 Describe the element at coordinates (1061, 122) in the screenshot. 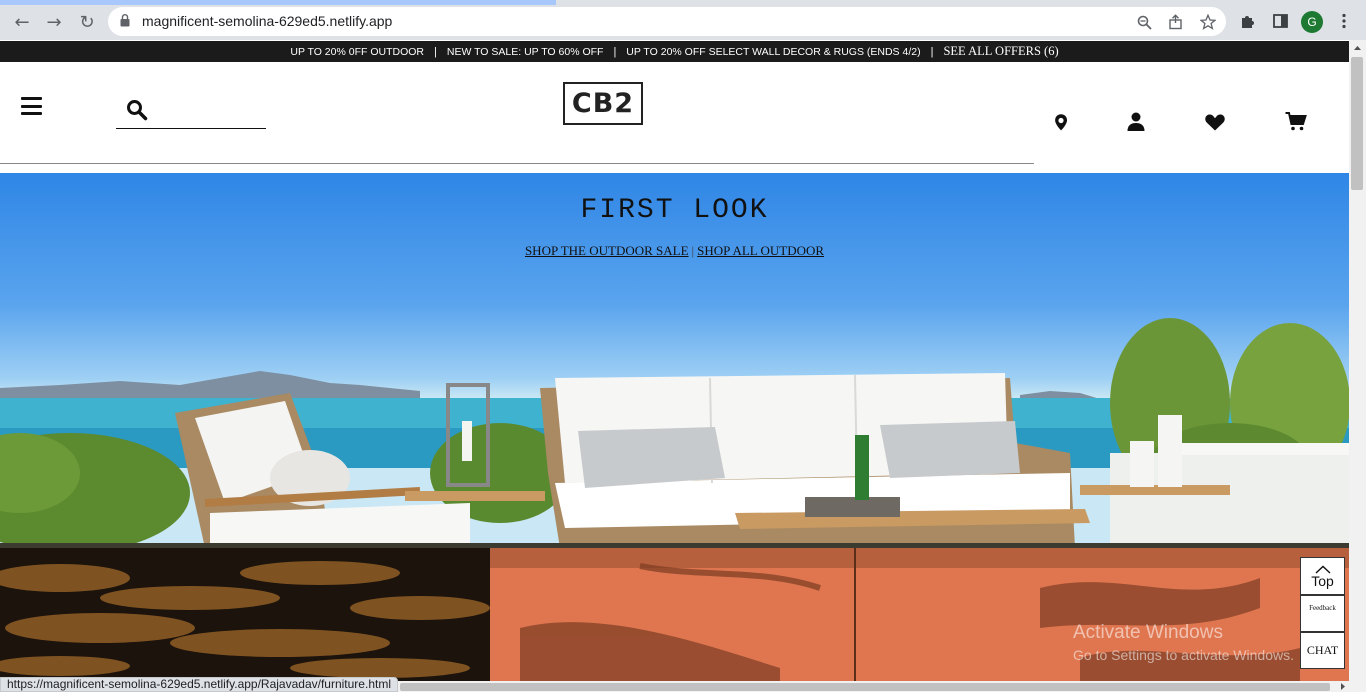

I see `location-pin-icon` at that location.